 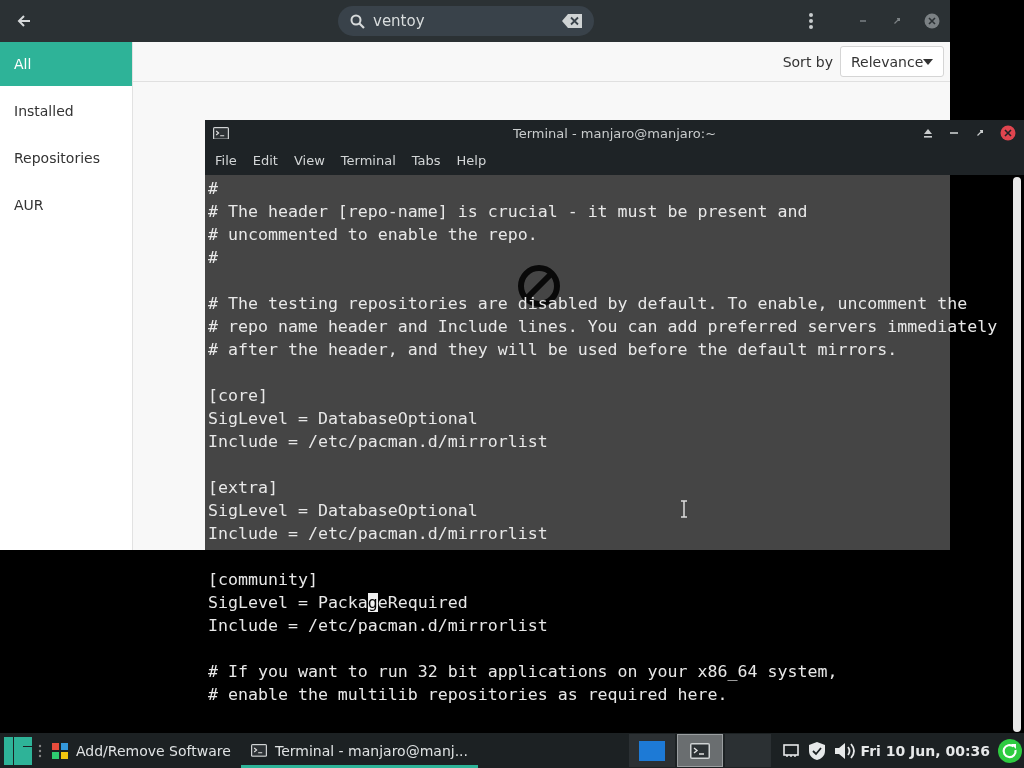 I want to click on menu-button, so click(x=811, y=21).